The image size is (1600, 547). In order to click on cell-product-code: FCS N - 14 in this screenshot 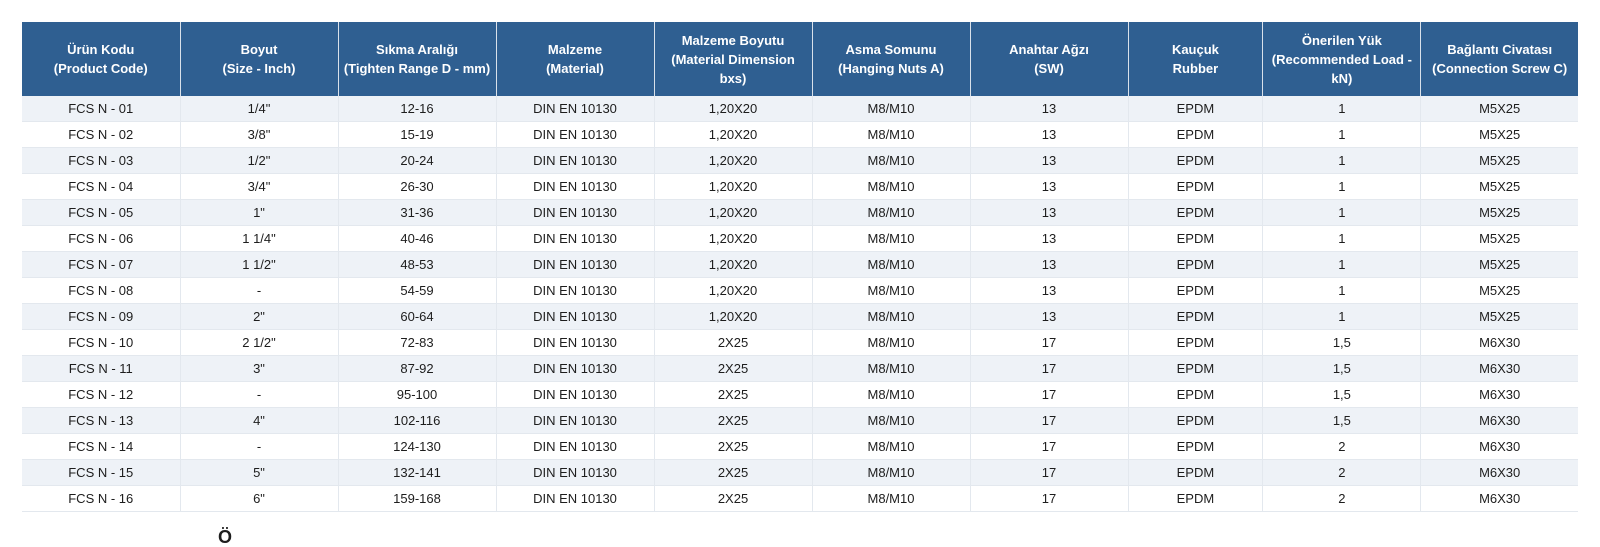, I will do `click(101, 446)`.